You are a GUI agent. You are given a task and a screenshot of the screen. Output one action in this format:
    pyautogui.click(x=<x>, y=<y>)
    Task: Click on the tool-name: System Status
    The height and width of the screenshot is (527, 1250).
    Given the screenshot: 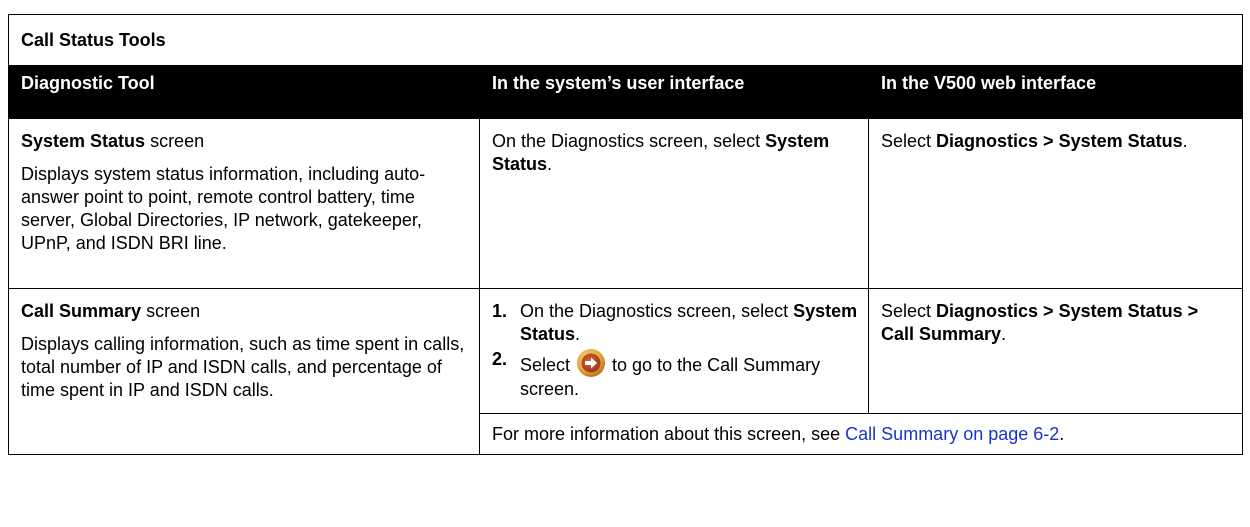 What is the action you would take?
    pyautogui.click(x=83, y=141)
    